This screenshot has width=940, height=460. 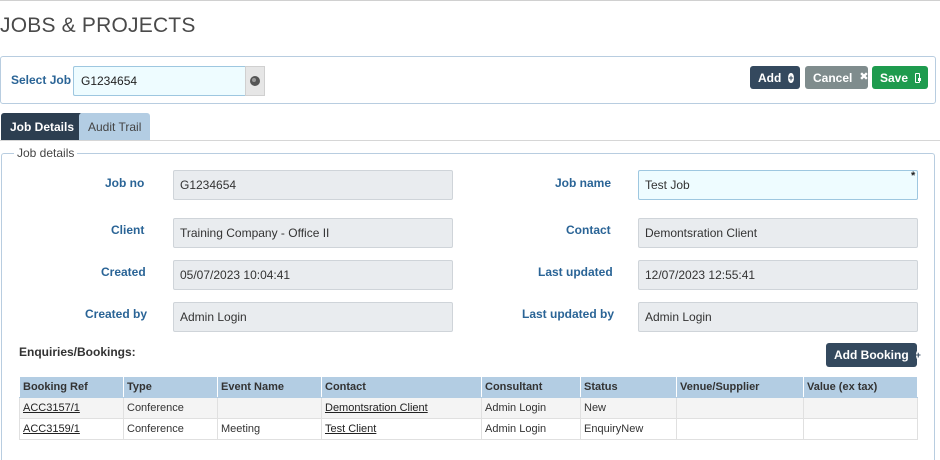 What do you see at coordinates (575, 272) in the screenshot?
I see `last-updated-label: Last updated` at bounding box center [575, 272].